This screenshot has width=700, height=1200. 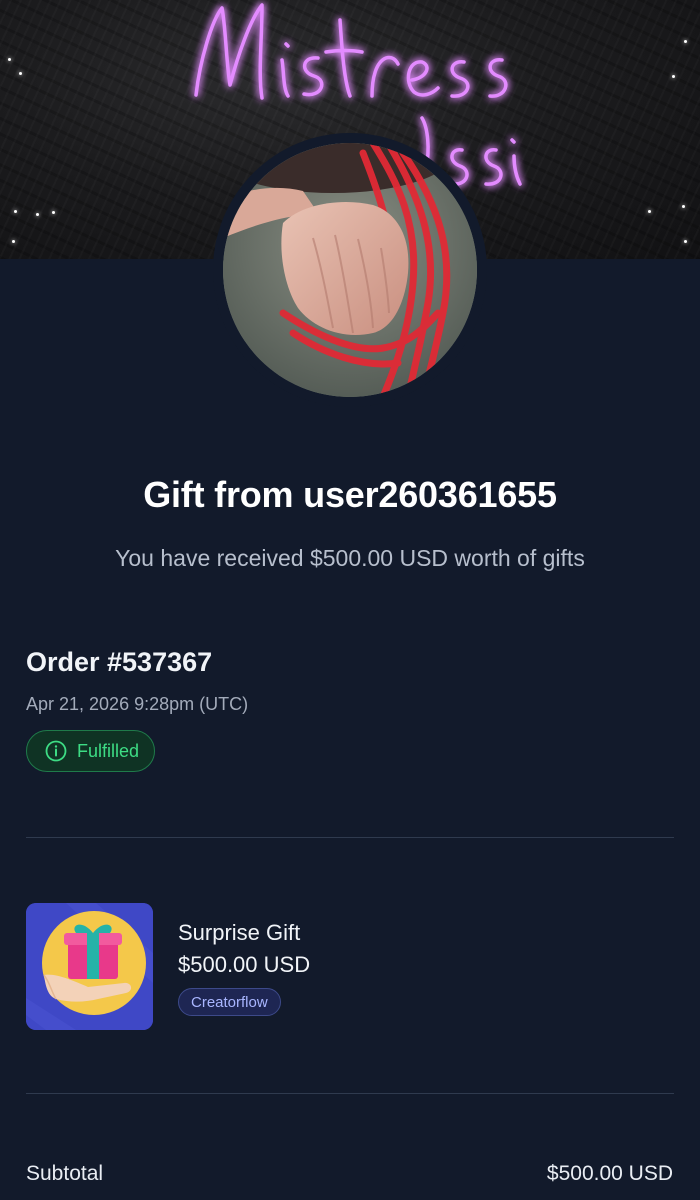 I want to click on order-date: Apr 21, 2026 9:28pm (UTC), so click(x=137, y=704).